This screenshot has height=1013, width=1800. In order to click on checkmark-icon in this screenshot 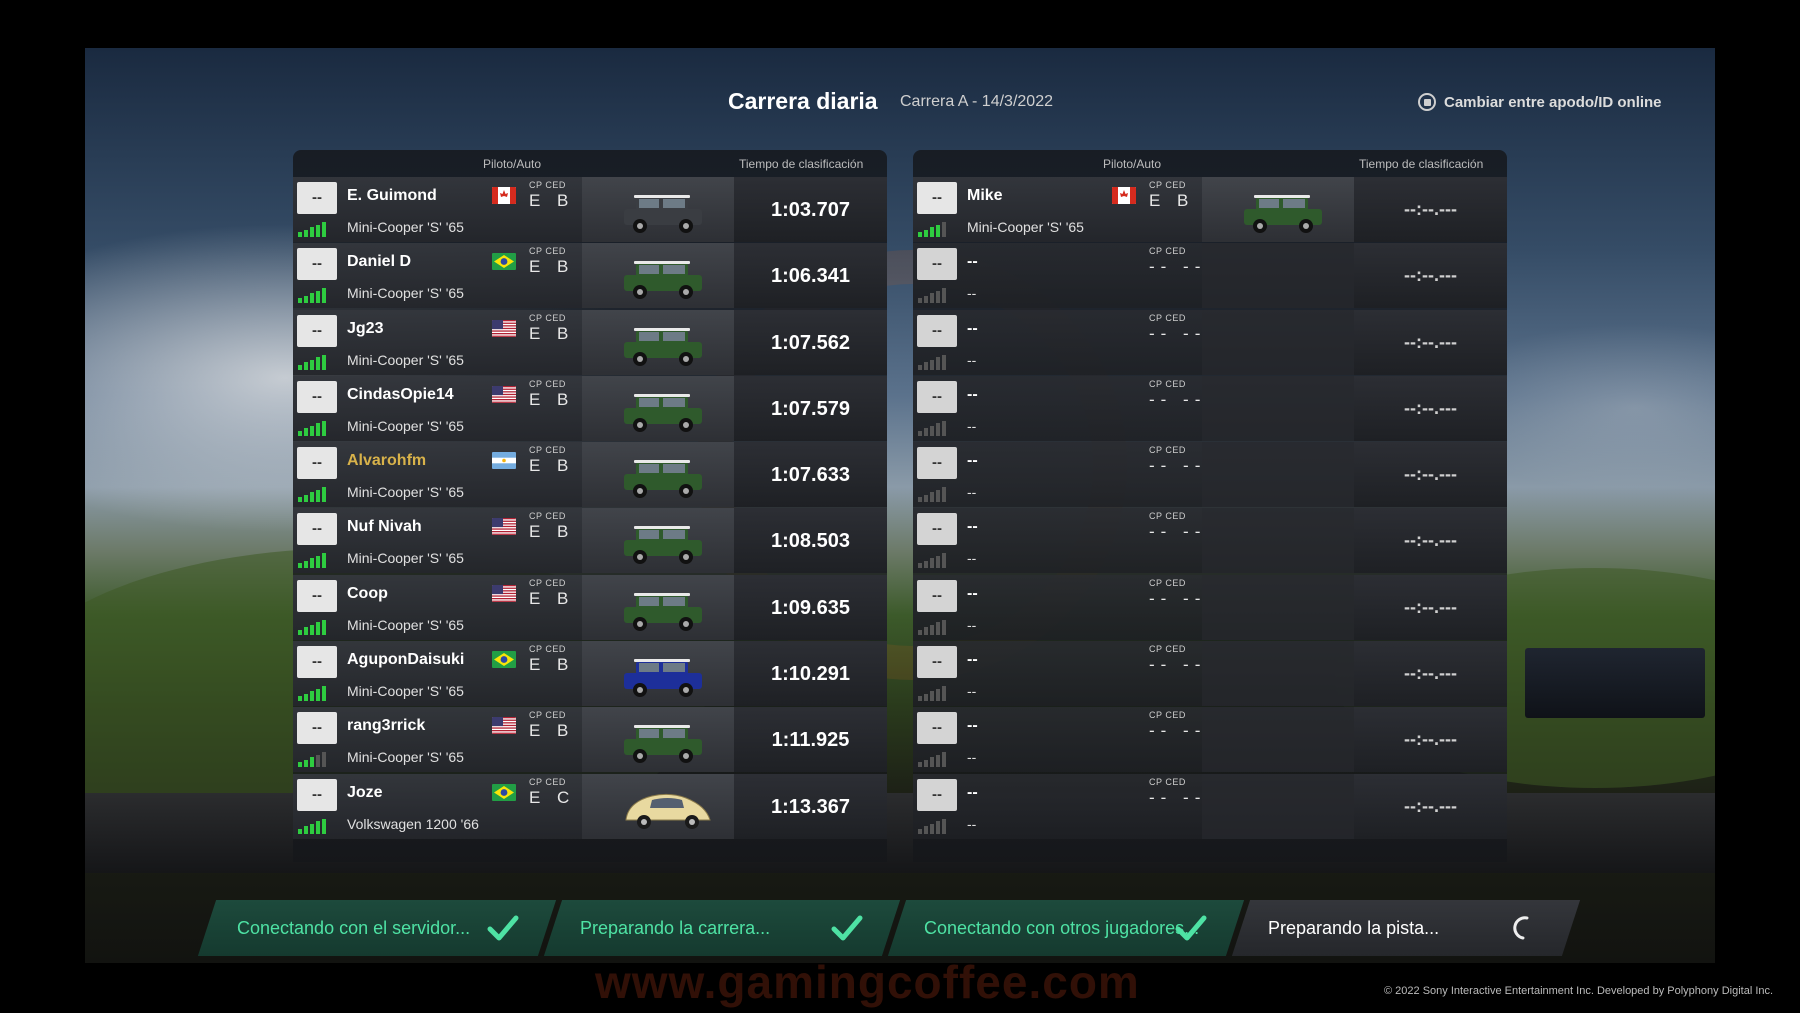, I will do `click(503, 930)`.